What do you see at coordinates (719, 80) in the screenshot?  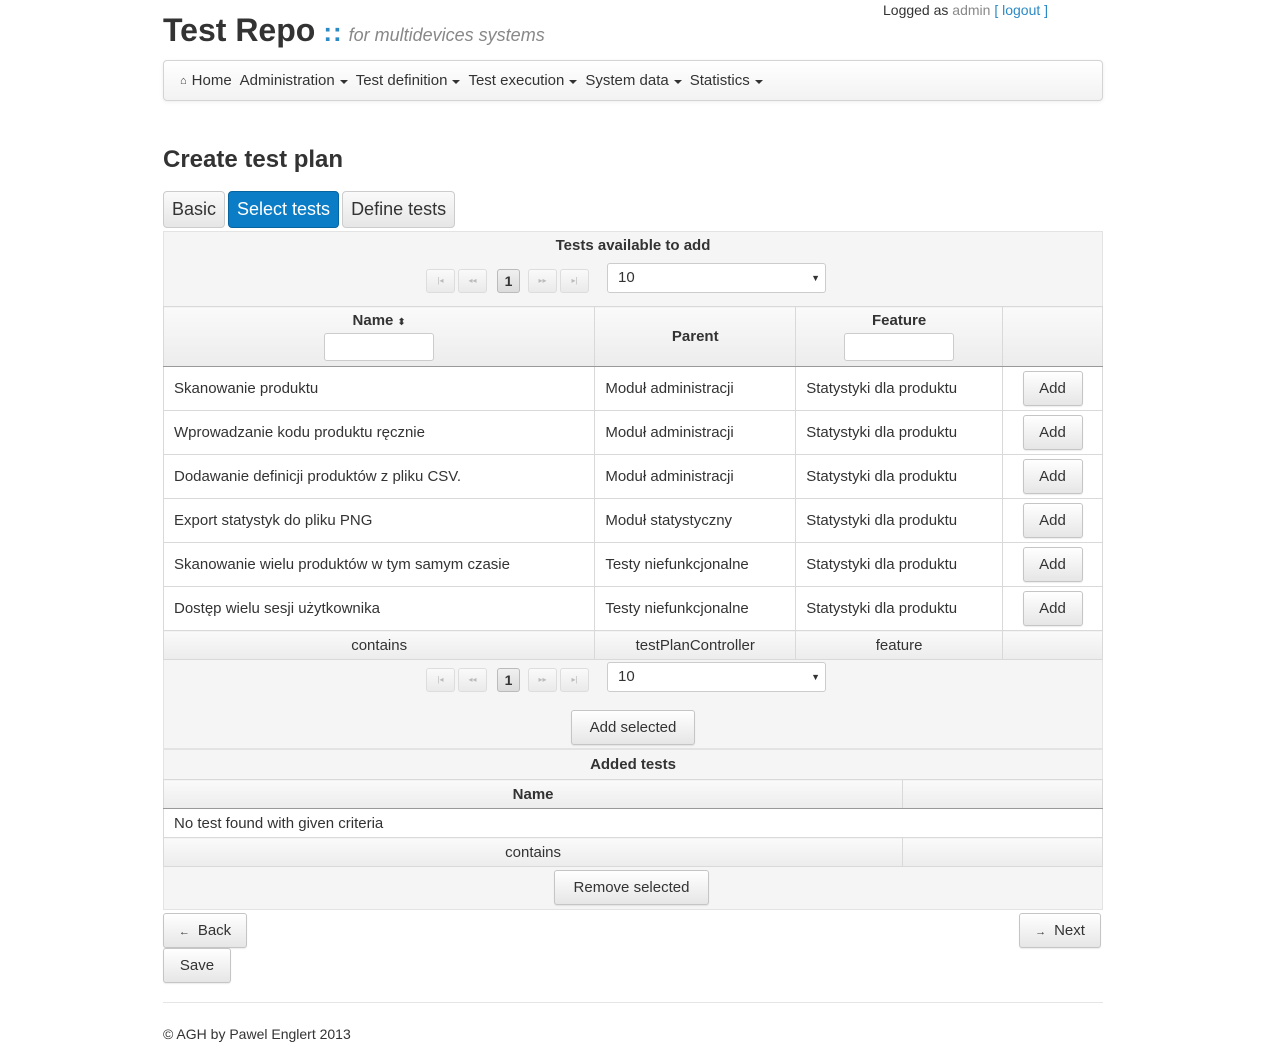 I see `nav-label: Statistics` at bounding box center [719, 80].